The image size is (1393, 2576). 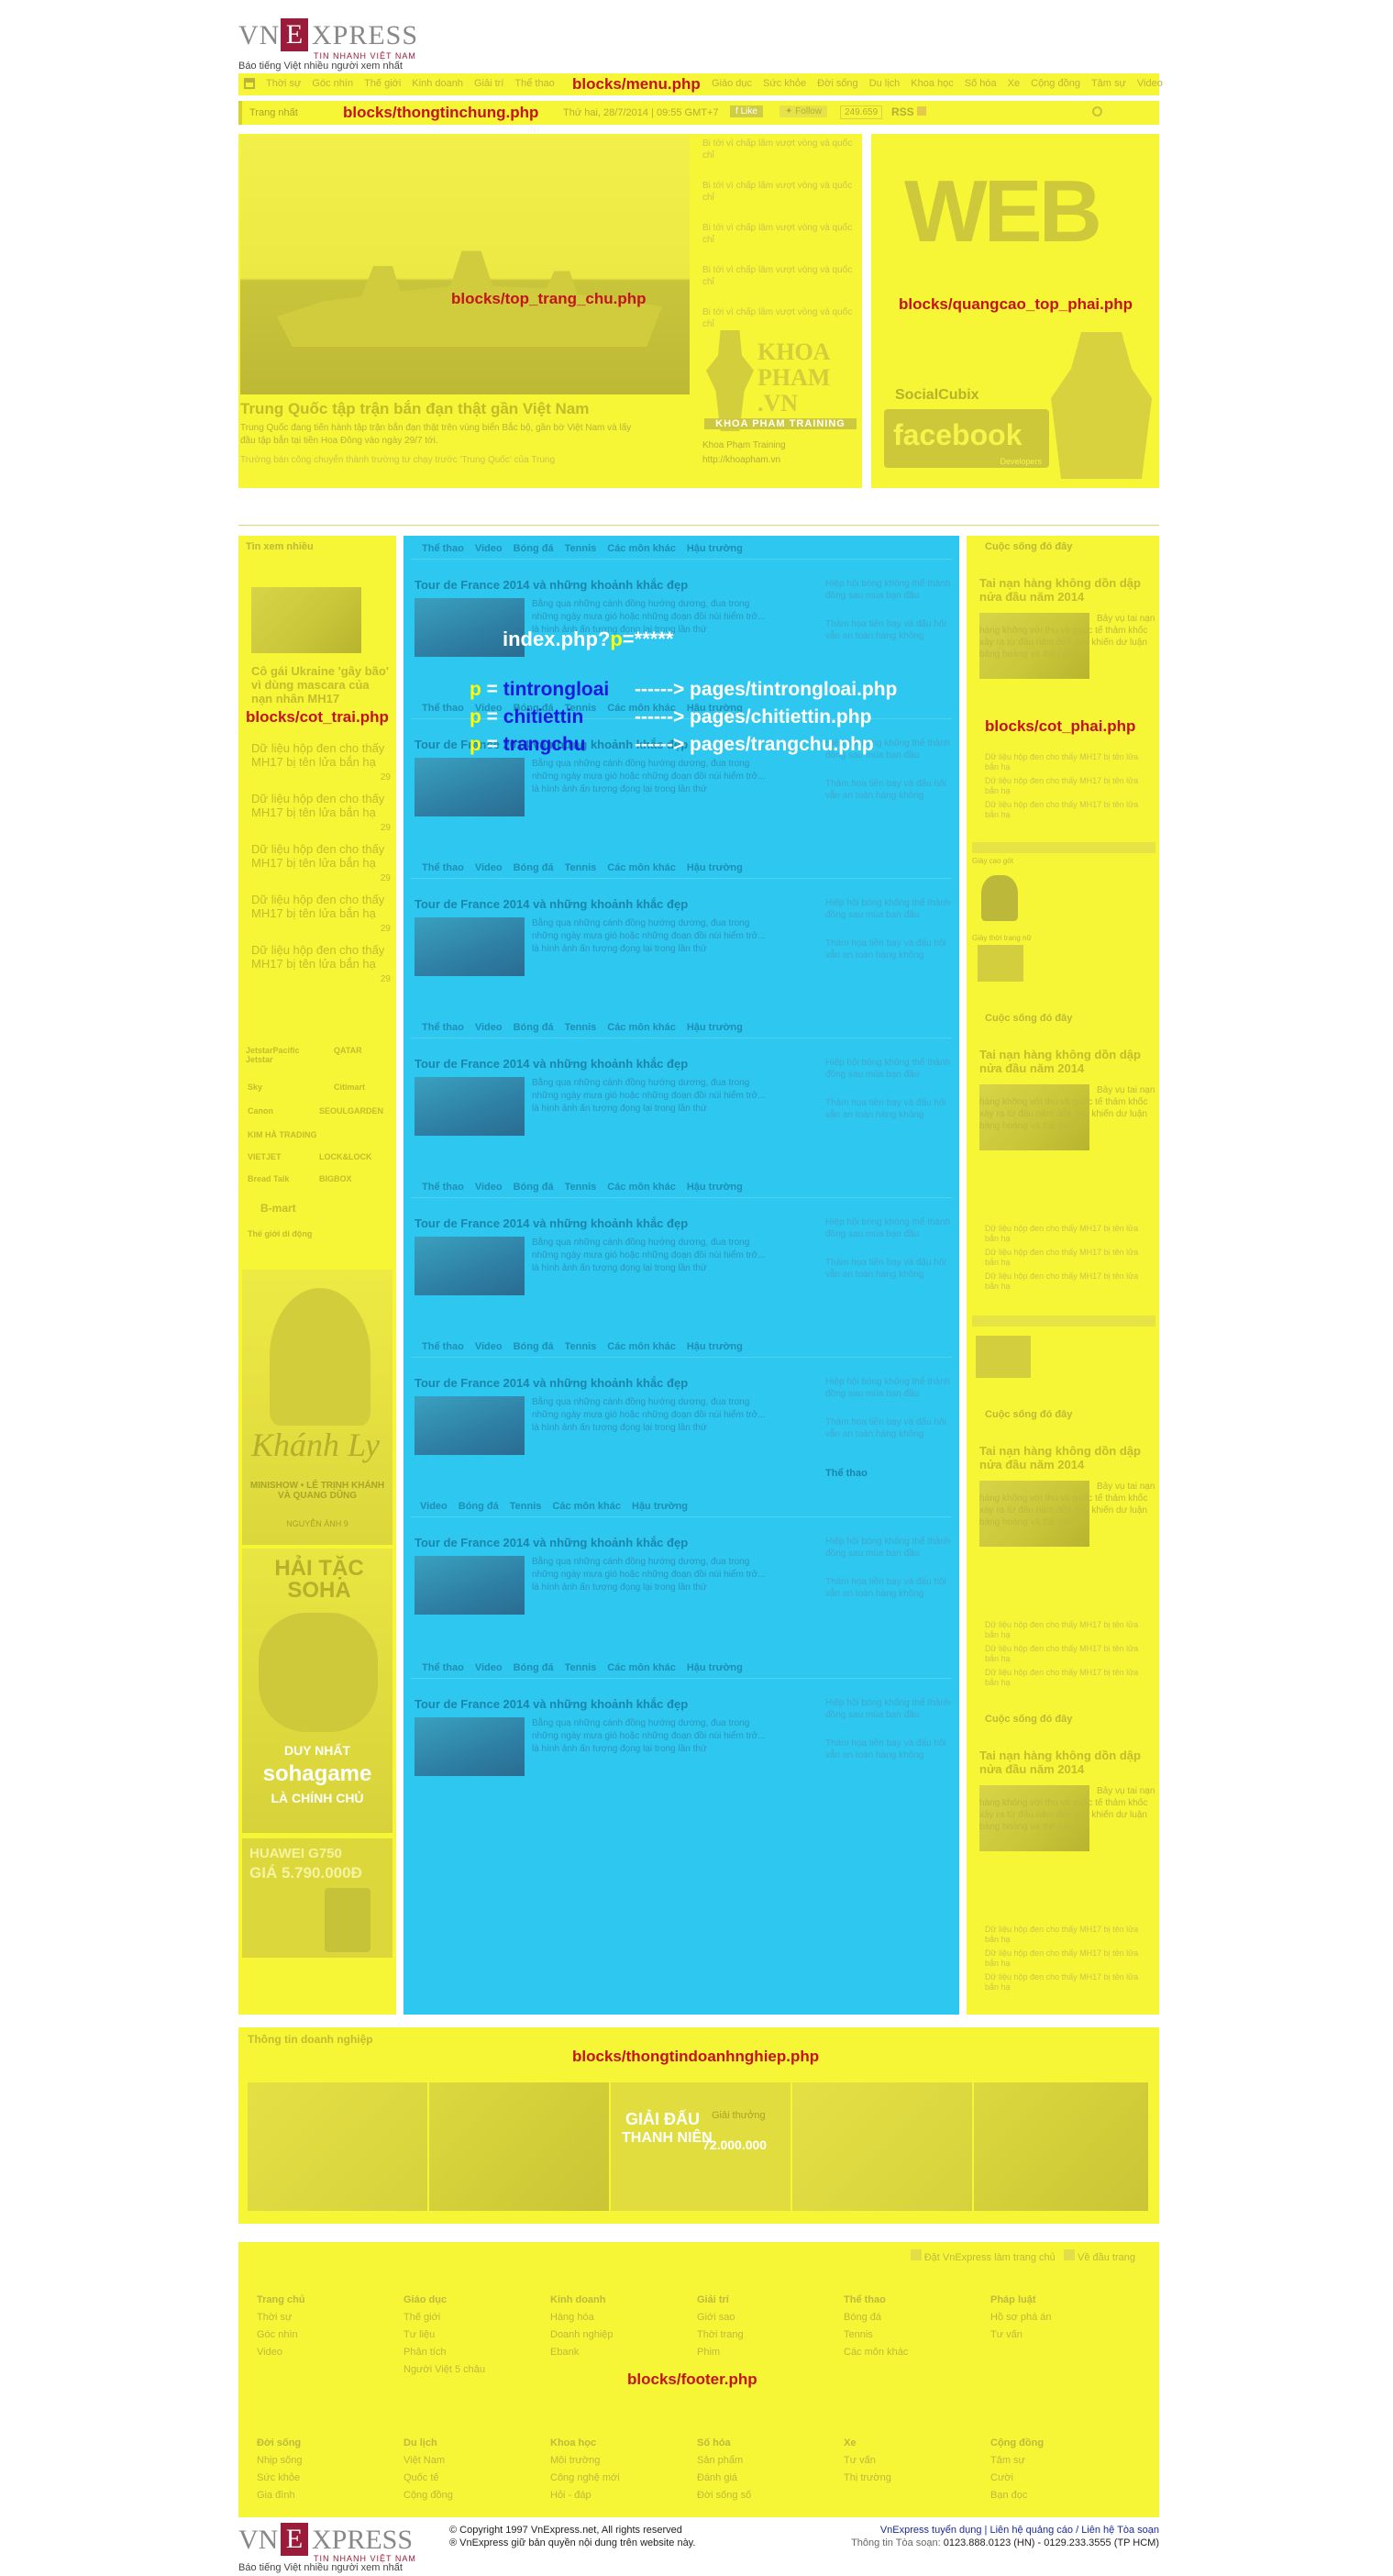 What do you see at coordinates (1063, 915) in the screenshot?
I see `shoes-widget: Giày cao gót Giày thời trang nữ` at bounding box center [1063, 915].